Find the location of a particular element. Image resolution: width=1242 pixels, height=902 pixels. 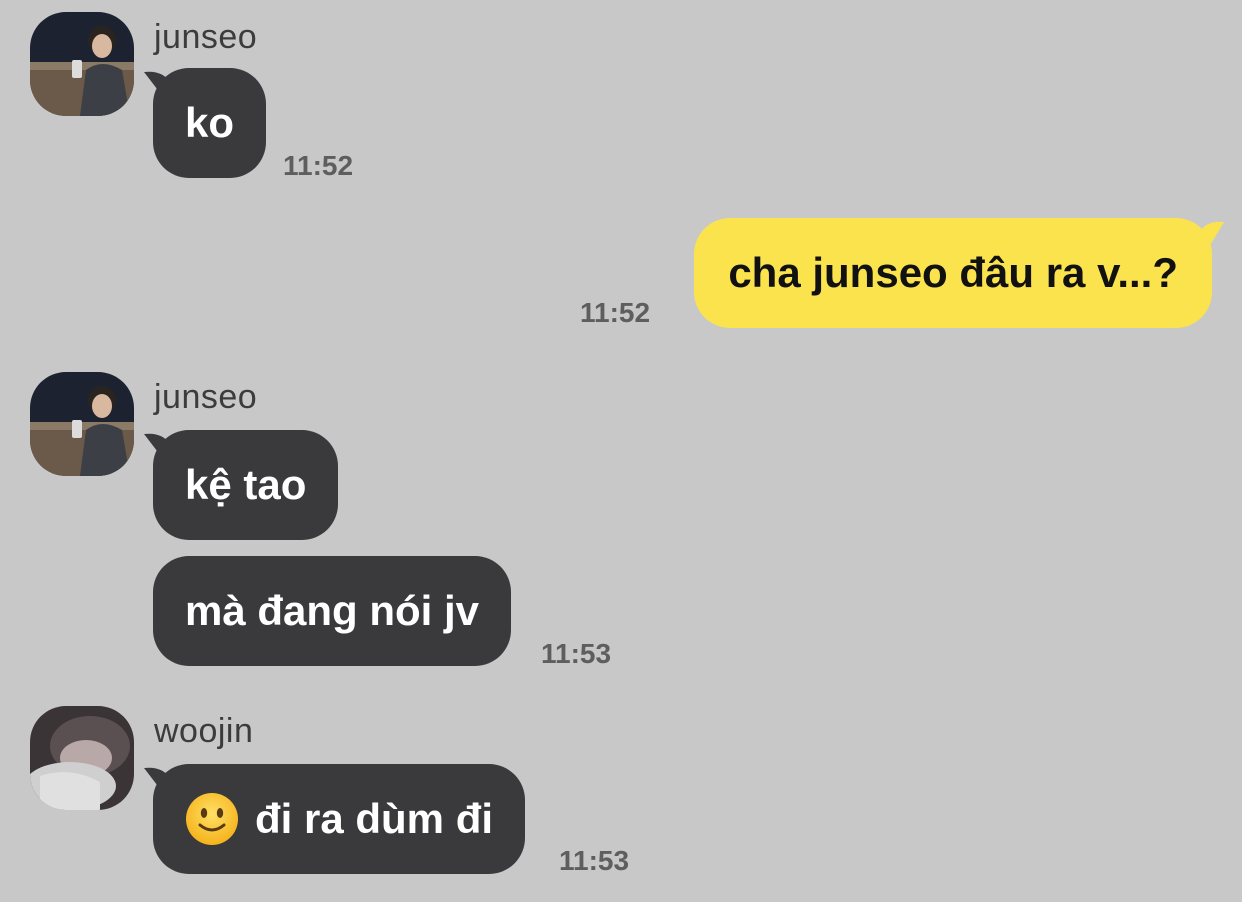

avatar-woojin is located at coordinates (82, 758).